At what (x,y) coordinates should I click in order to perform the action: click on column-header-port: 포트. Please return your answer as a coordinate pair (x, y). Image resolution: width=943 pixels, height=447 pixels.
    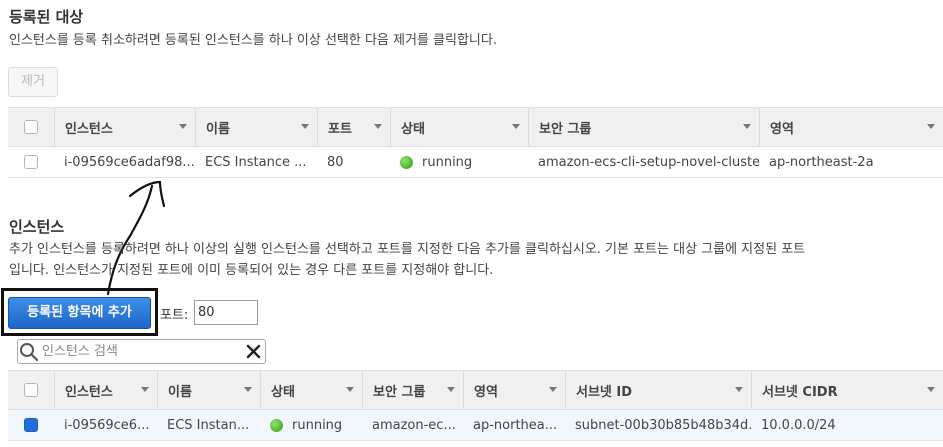
    Looking at the image, I should click on (353, 127).